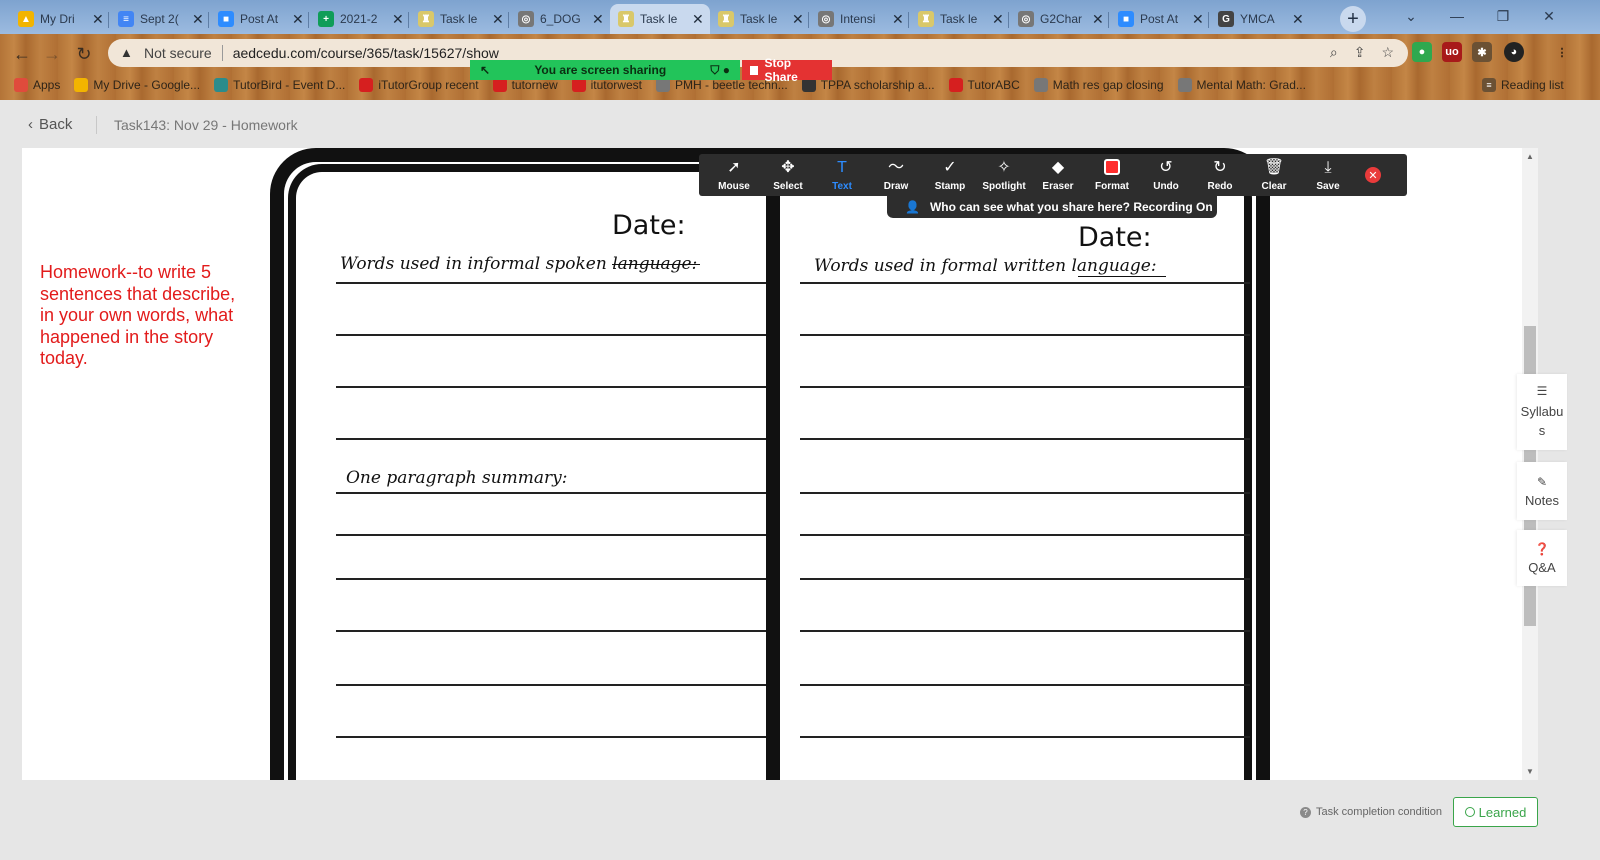  What do you see at coordinates (1503, 16) in the screenshot?
I see `restore-button: ❐` at bounding box center [1503, 16].